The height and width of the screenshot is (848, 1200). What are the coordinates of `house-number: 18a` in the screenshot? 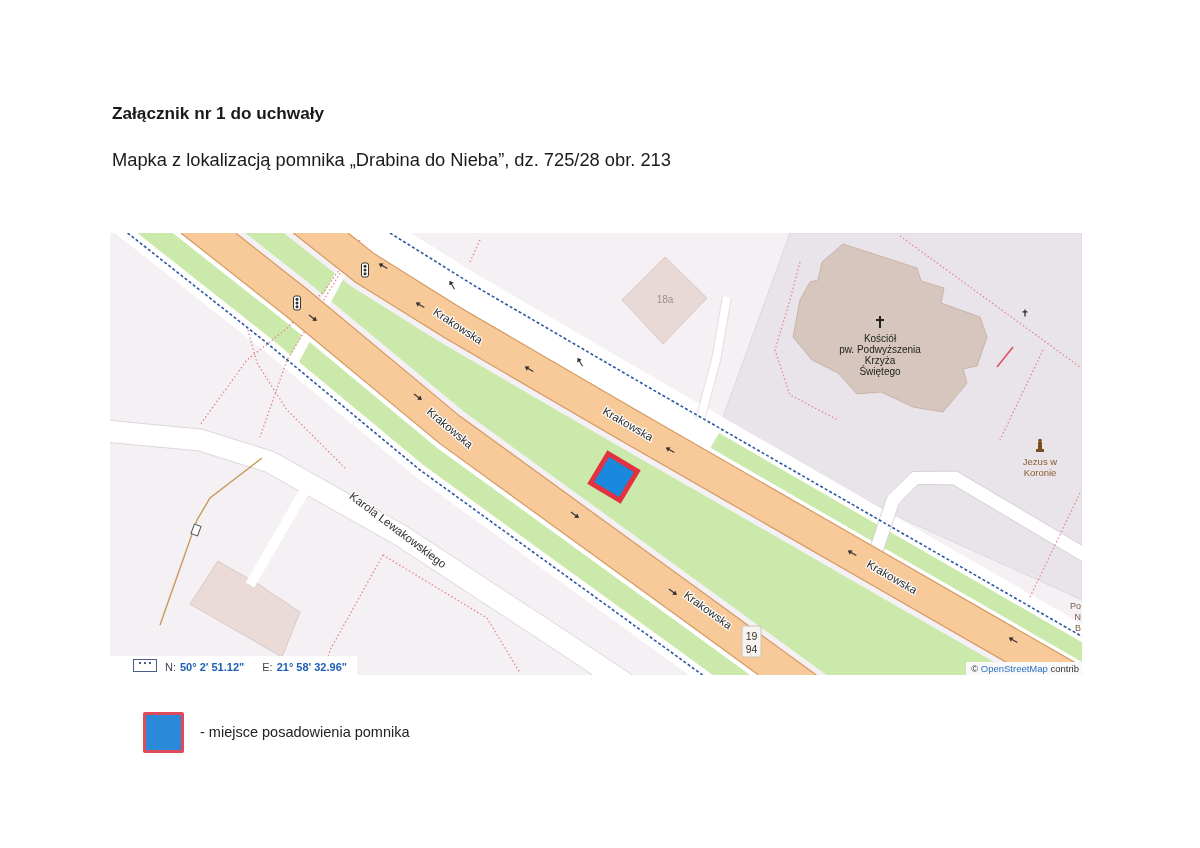 It's located at (665, 299).